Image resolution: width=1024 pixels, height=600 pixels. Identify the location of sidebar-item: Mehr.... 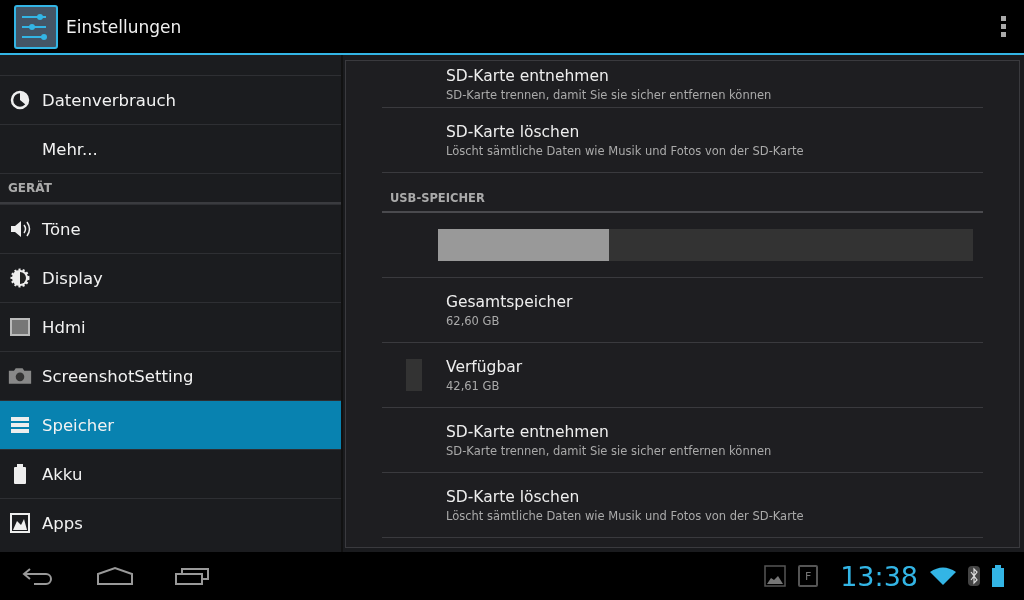
(170, 148).